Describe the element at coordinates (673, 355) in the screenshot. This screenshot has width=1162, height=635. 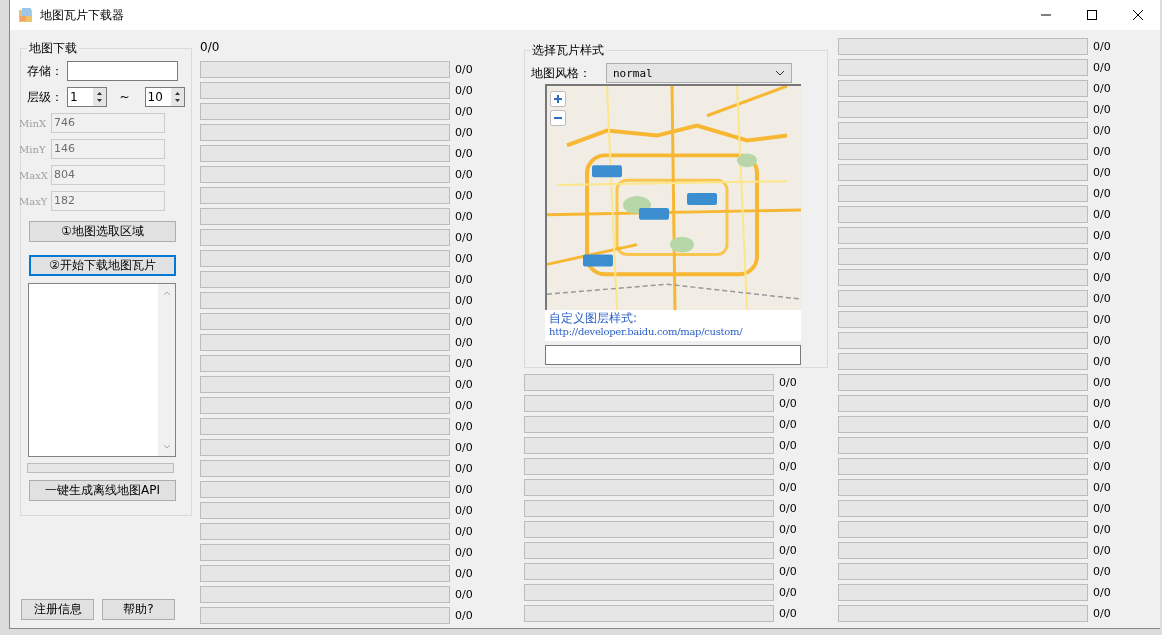
I see `custom-style-field` at that location.